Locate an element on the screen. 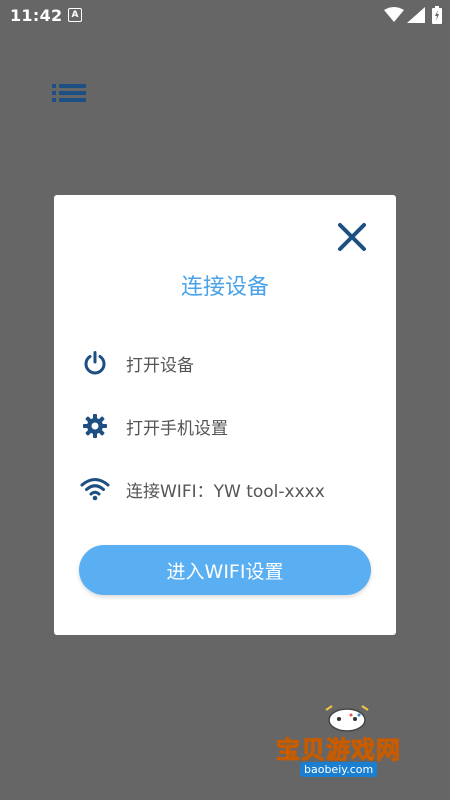  watermark-logo: 宝贝游戏网 baobeiy.com is located at coordinates (347, 744).